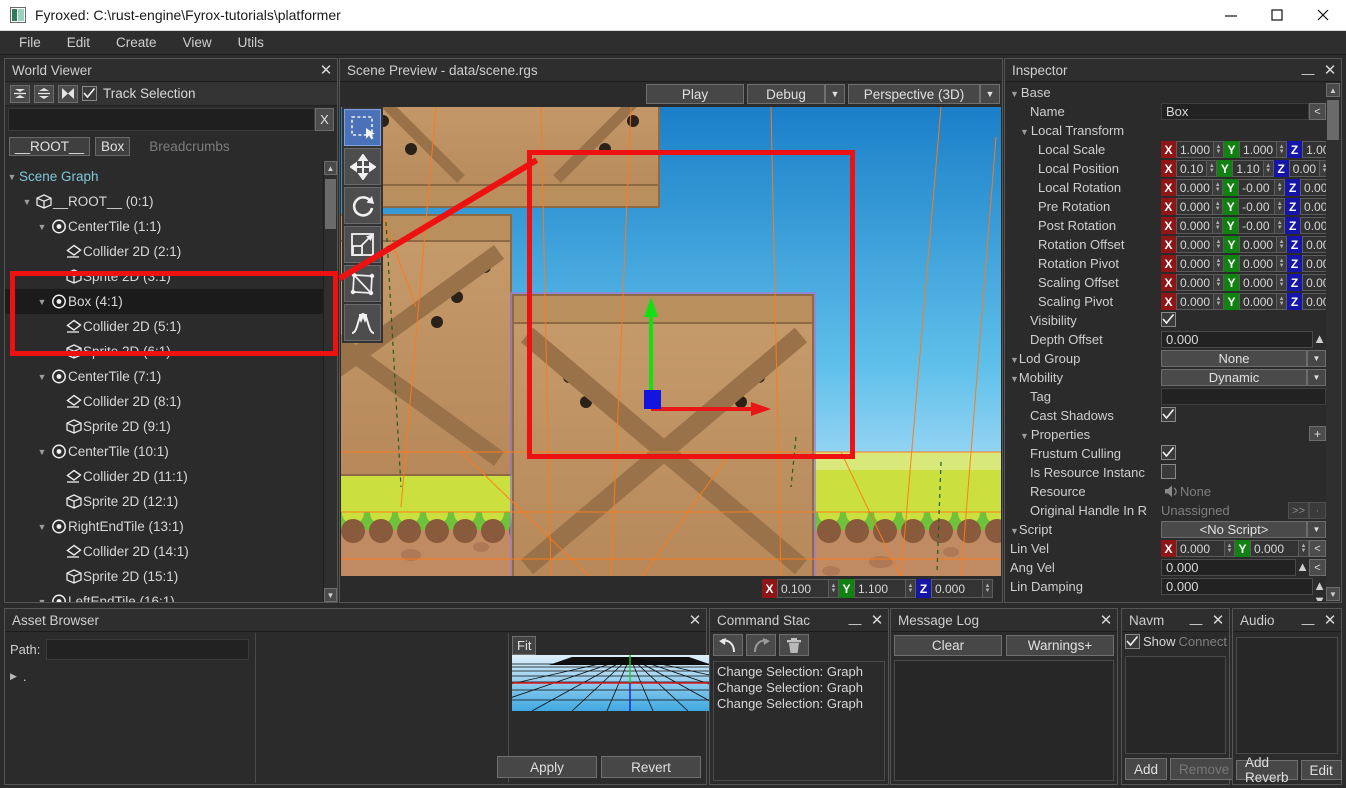 The image size is (1346, 788). Describe the element at coordinates (330, 204) in the screenshot. I see `scrollbar-thumb` at that location.